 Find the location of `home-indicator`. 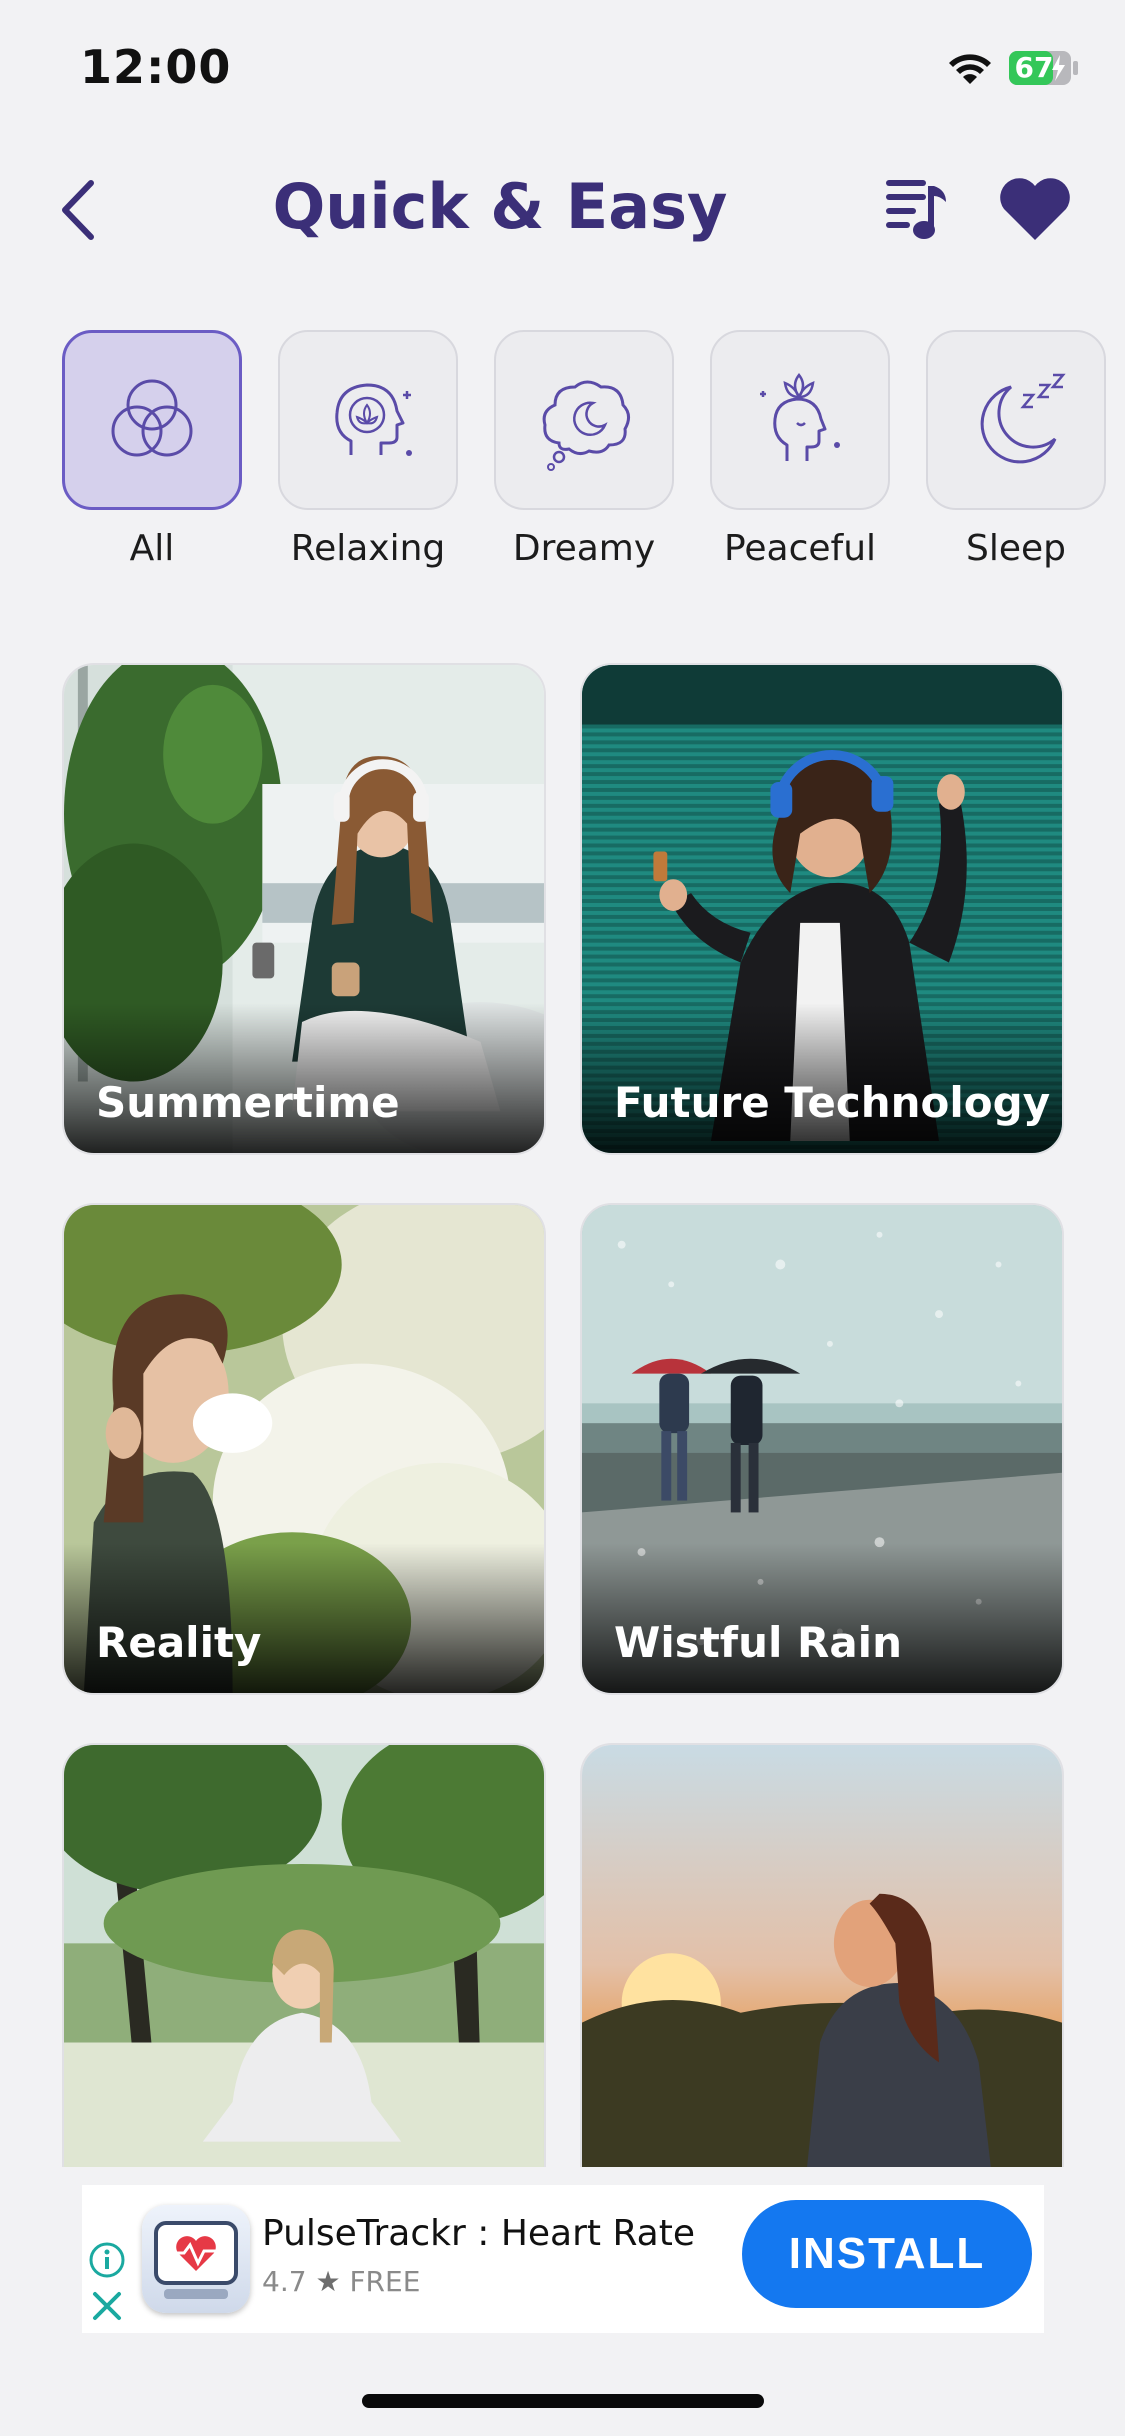

home-indicator is located at coordinates (563, 2401).